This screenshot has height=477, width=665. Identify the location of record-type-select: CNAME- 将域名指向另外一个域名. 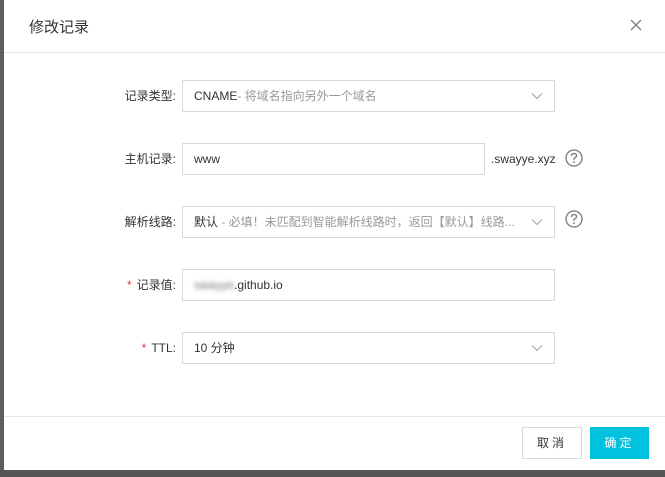
(368, 96).